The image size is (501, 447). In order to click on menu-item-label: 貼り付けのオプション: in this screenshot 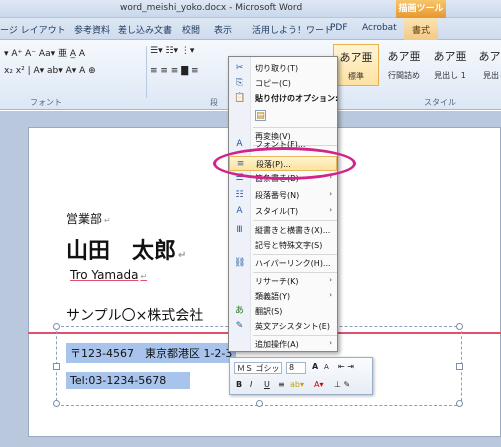, I will do `click(297, 98)`.